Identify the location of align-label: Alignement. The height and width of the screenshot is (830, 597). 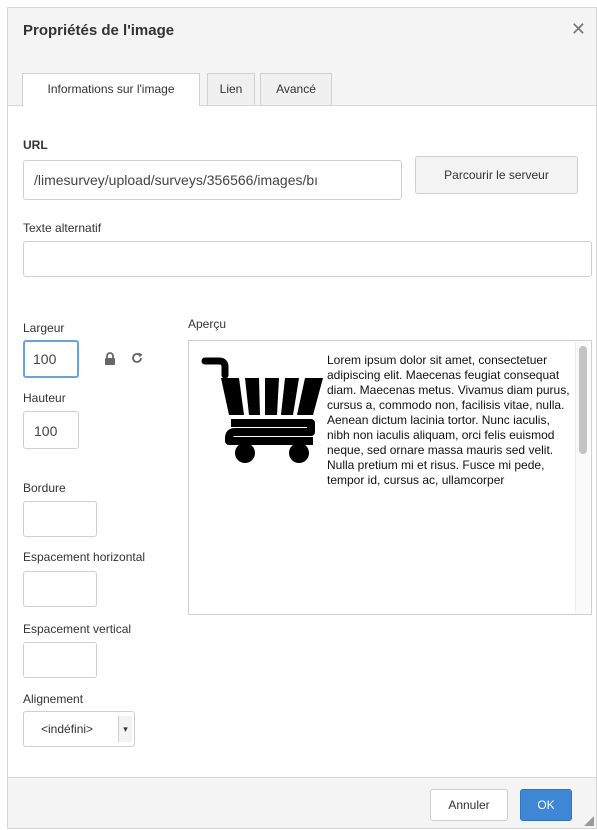
(53, 699).